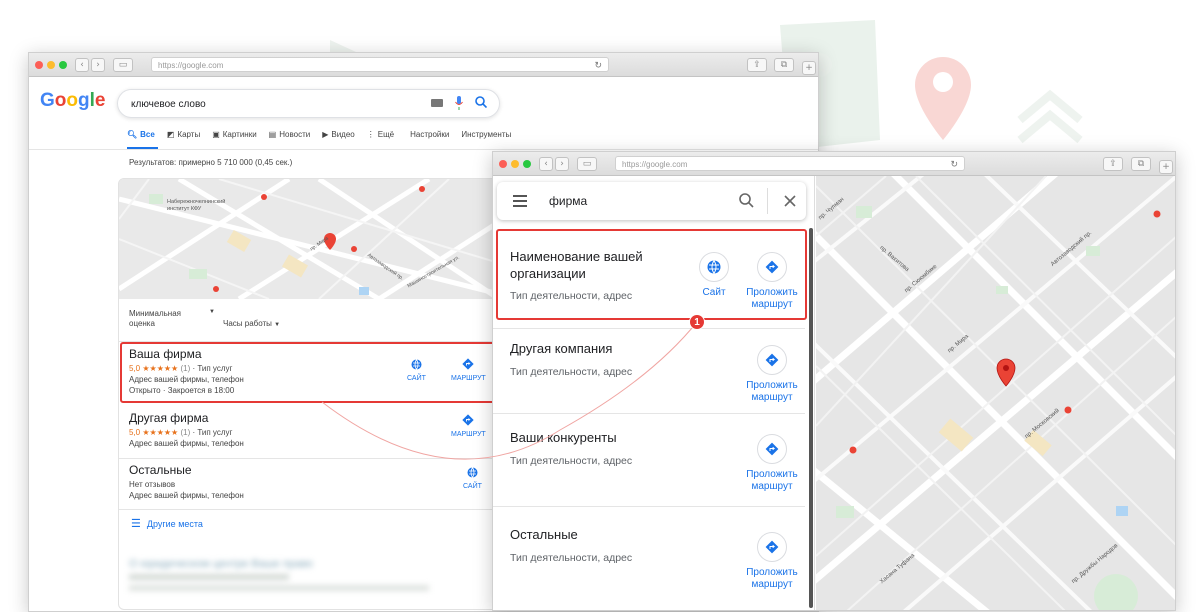  I want to click on place-name: Другая компания, so click(561, 348).